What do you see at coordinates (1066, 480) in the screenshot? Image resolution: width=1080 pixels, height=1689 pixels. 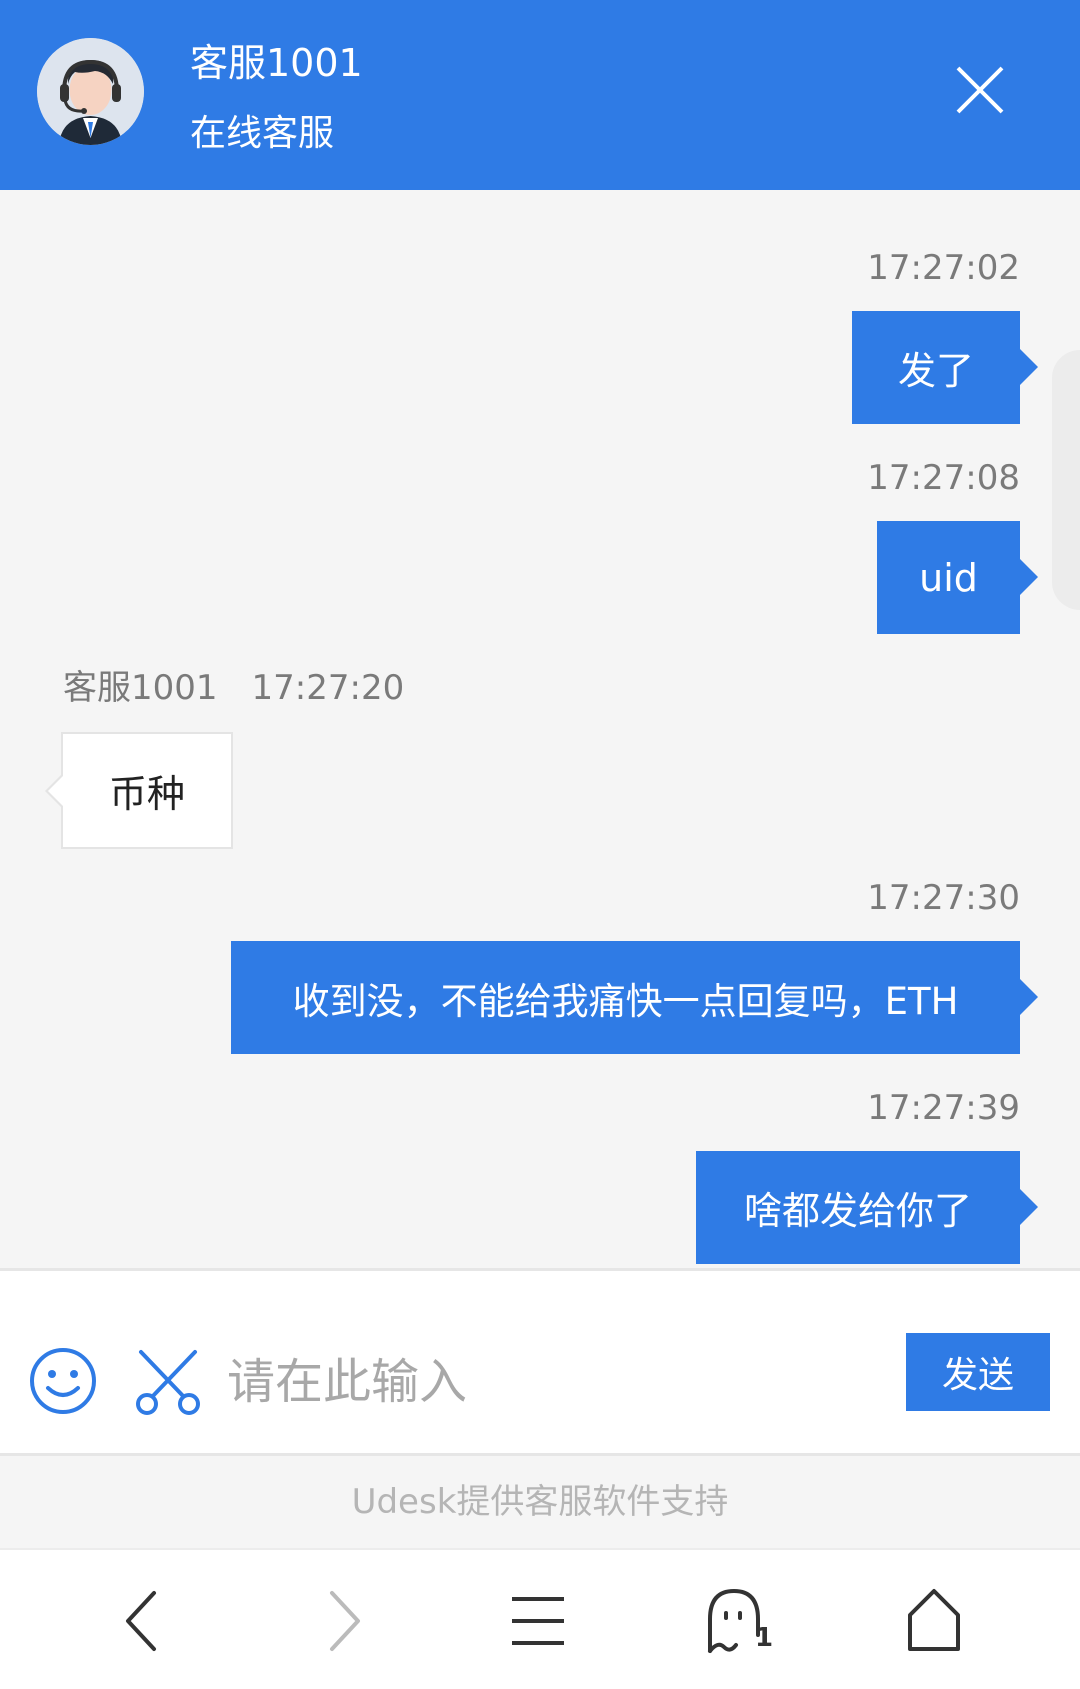 I see `scroll-handle` at bounding box center [1066, 480].